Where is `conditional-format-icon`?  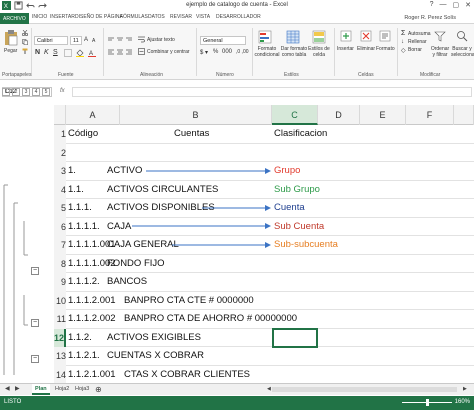
conditional-format-icon is located at coordinates (265, 37).